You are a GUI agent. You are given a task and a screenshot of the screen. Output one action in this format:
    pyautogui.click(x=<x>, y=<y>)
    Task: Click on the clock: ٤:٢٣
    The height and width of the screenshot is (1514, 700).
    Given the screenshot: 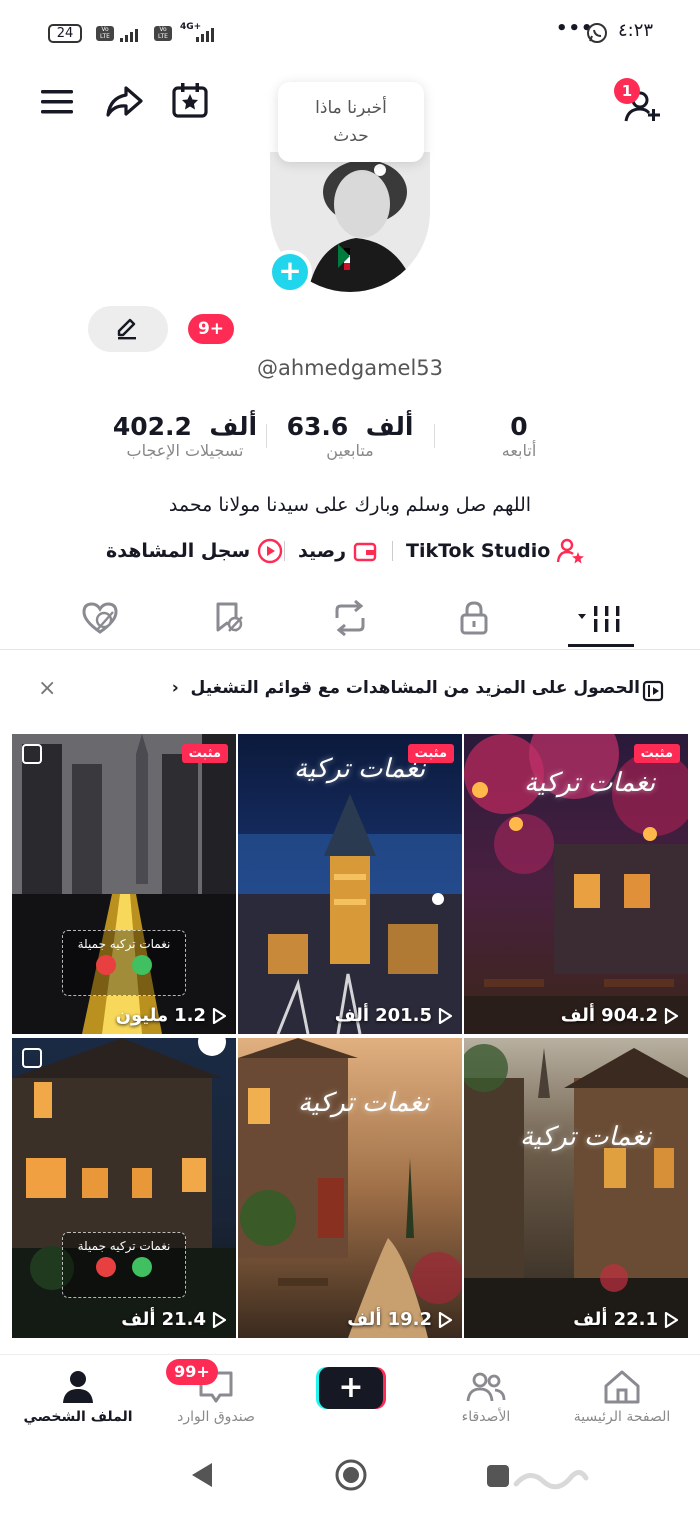 What is the action you would take?
    pyautogui.click(x=636, y=30)
    